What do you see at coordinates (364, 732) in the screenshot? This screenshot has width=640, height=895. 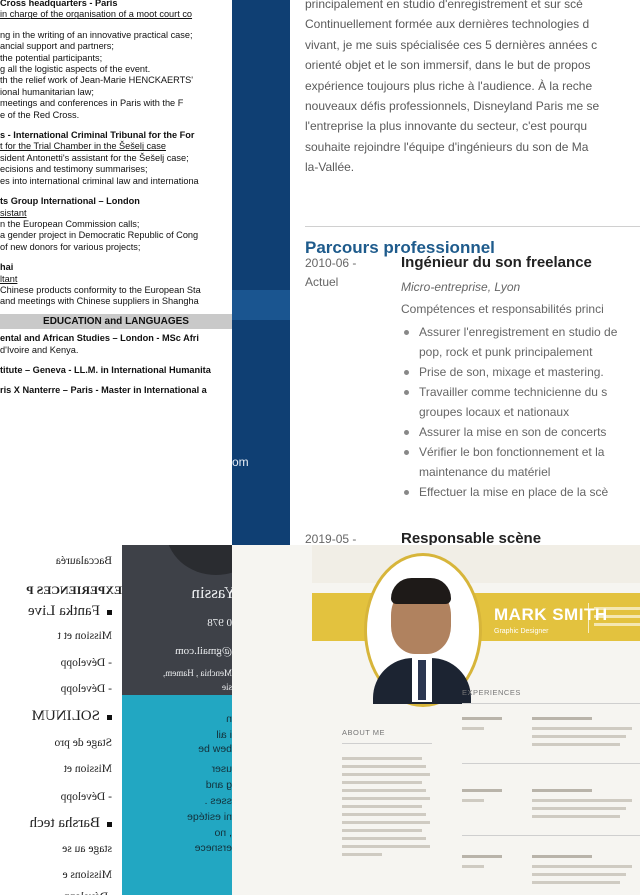 I see `about-me-heading: ABOUT ME` at bounding box center [364, 732].